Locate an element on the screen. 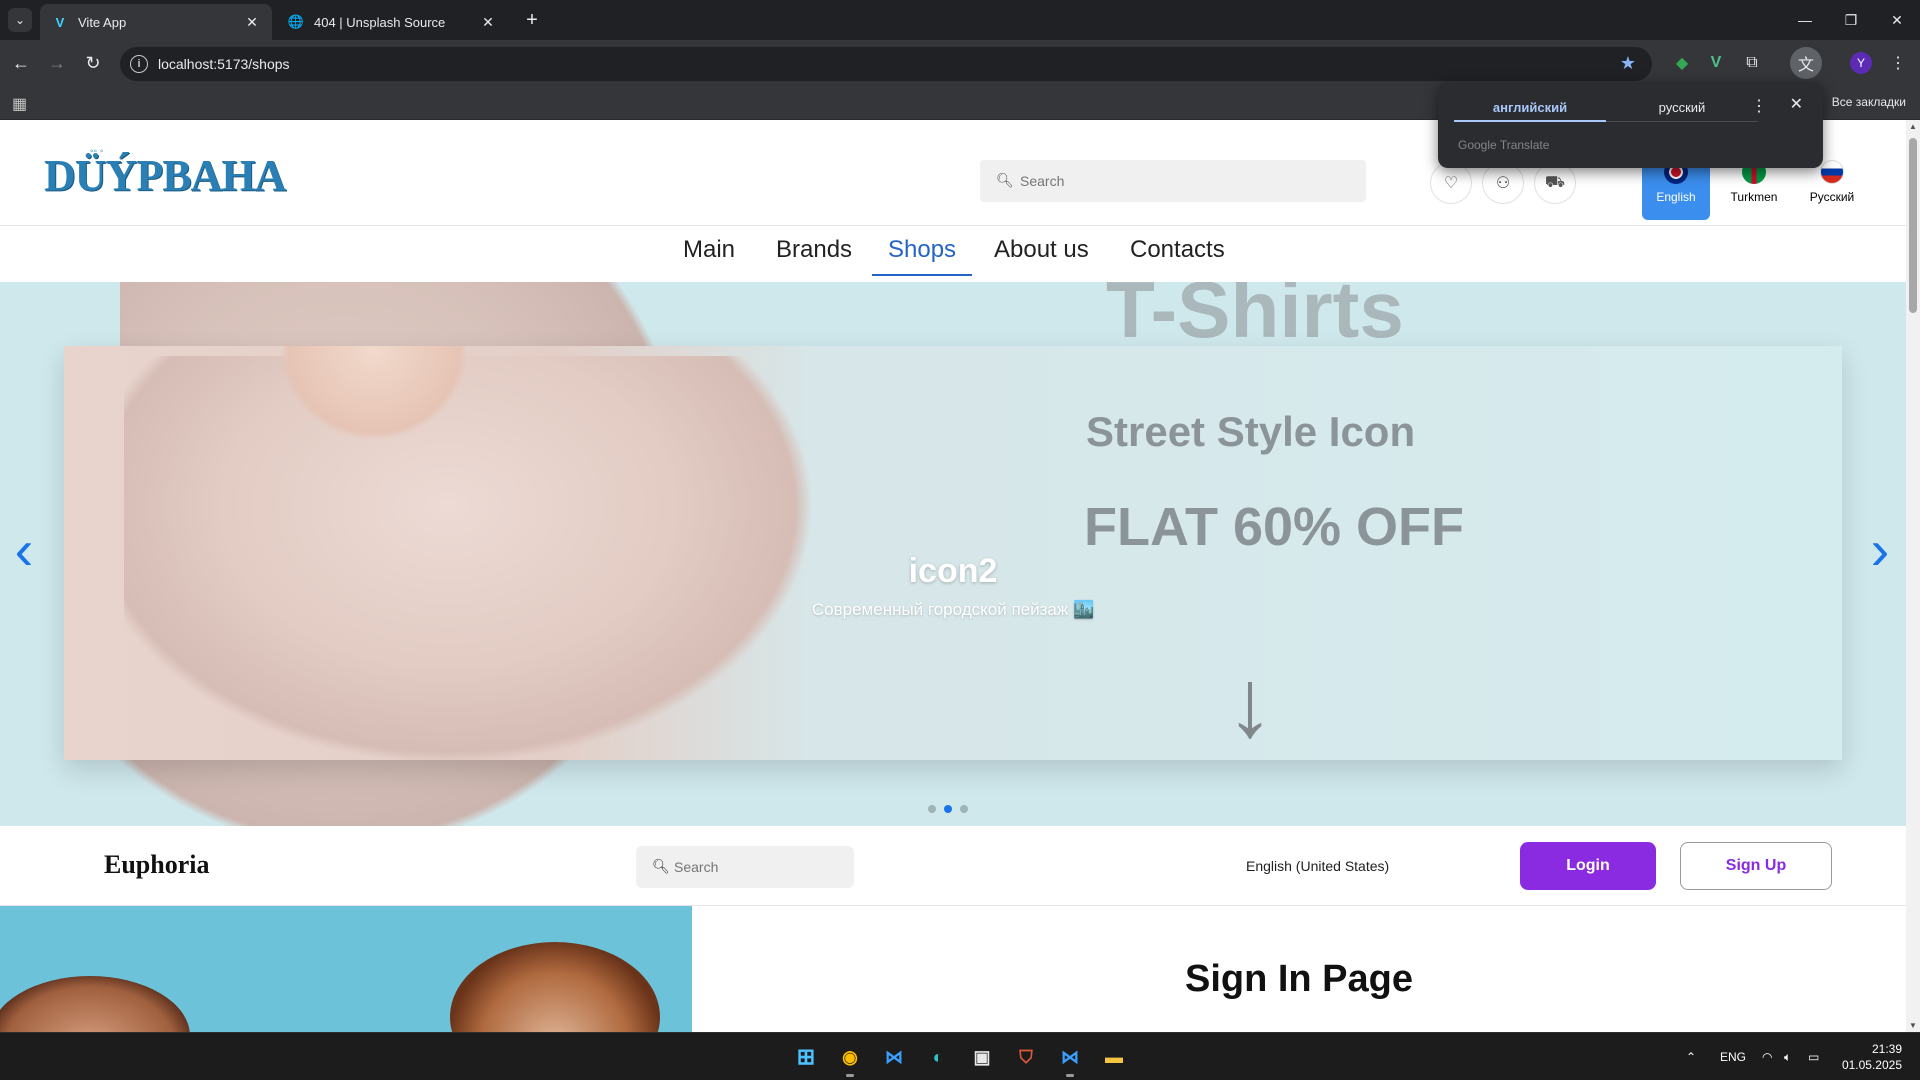 The height and width of the screenshot is (1080, 1920). carousel-next-chevron-icon: › is located at coordinates (1880, 552).